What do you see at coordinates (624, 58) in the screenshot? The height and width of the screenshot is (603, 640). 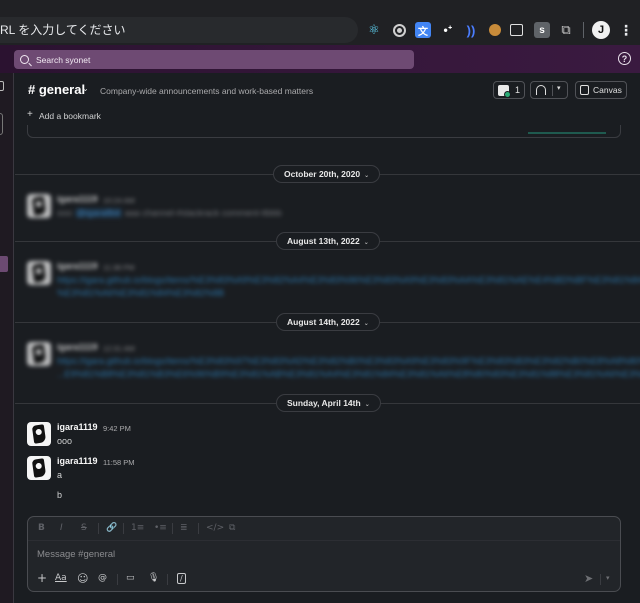 I see `help-icon: ?` at bounding box center [624, 58].